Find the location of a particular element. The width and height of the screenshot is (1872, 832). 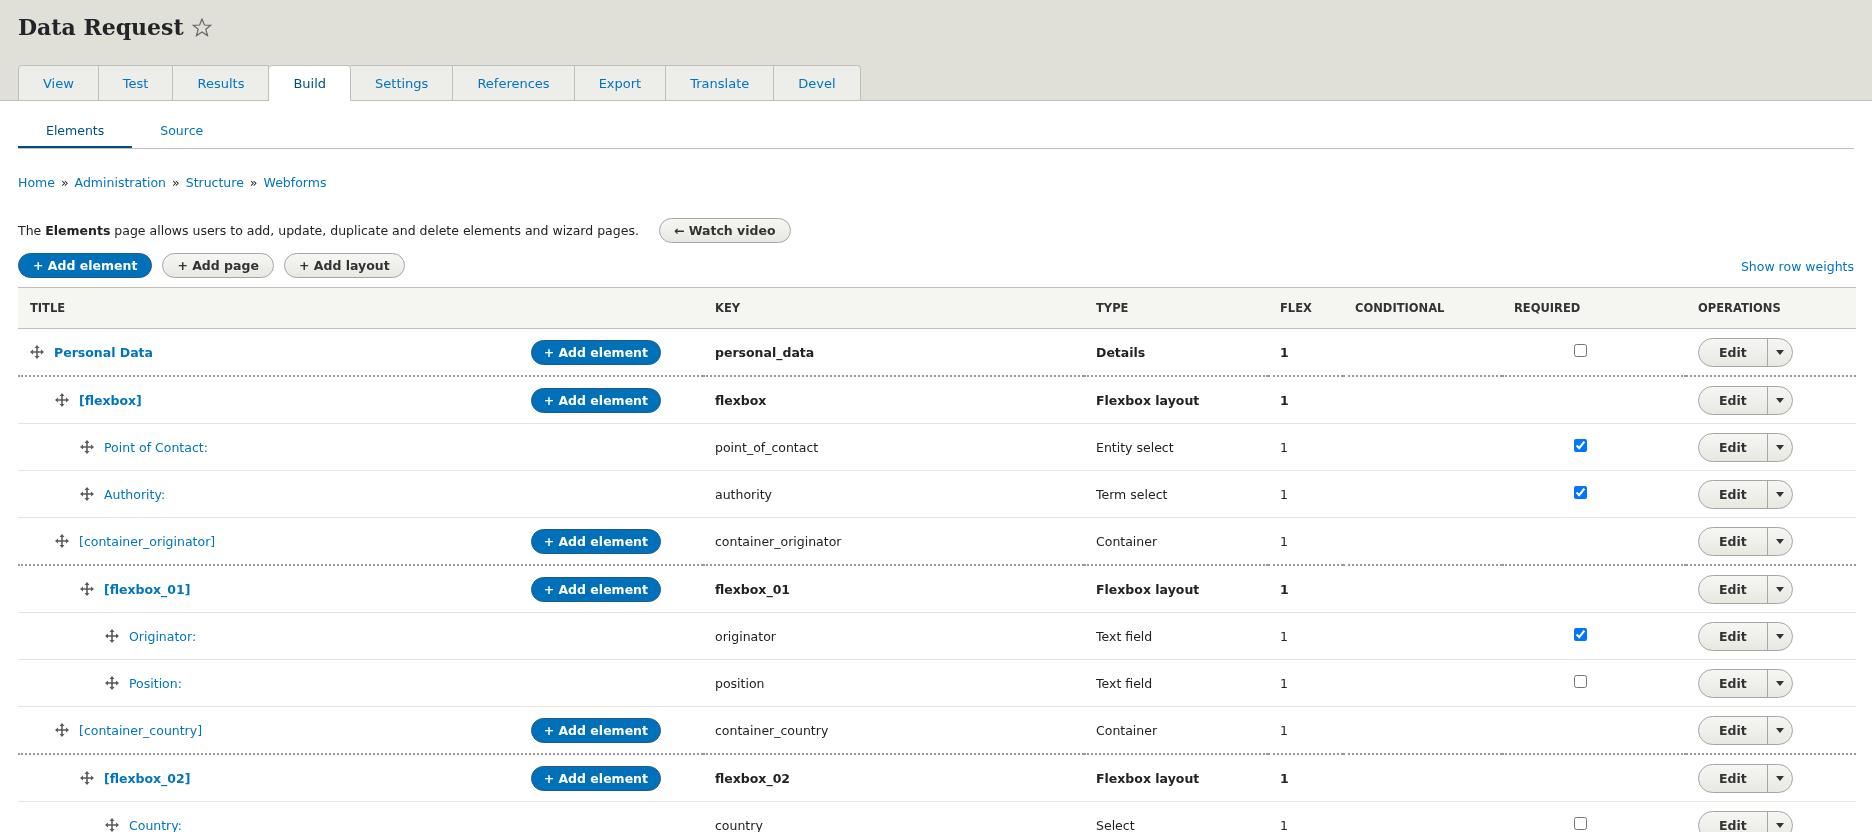

element-key: personal_data is located at coordinates (765, 352).